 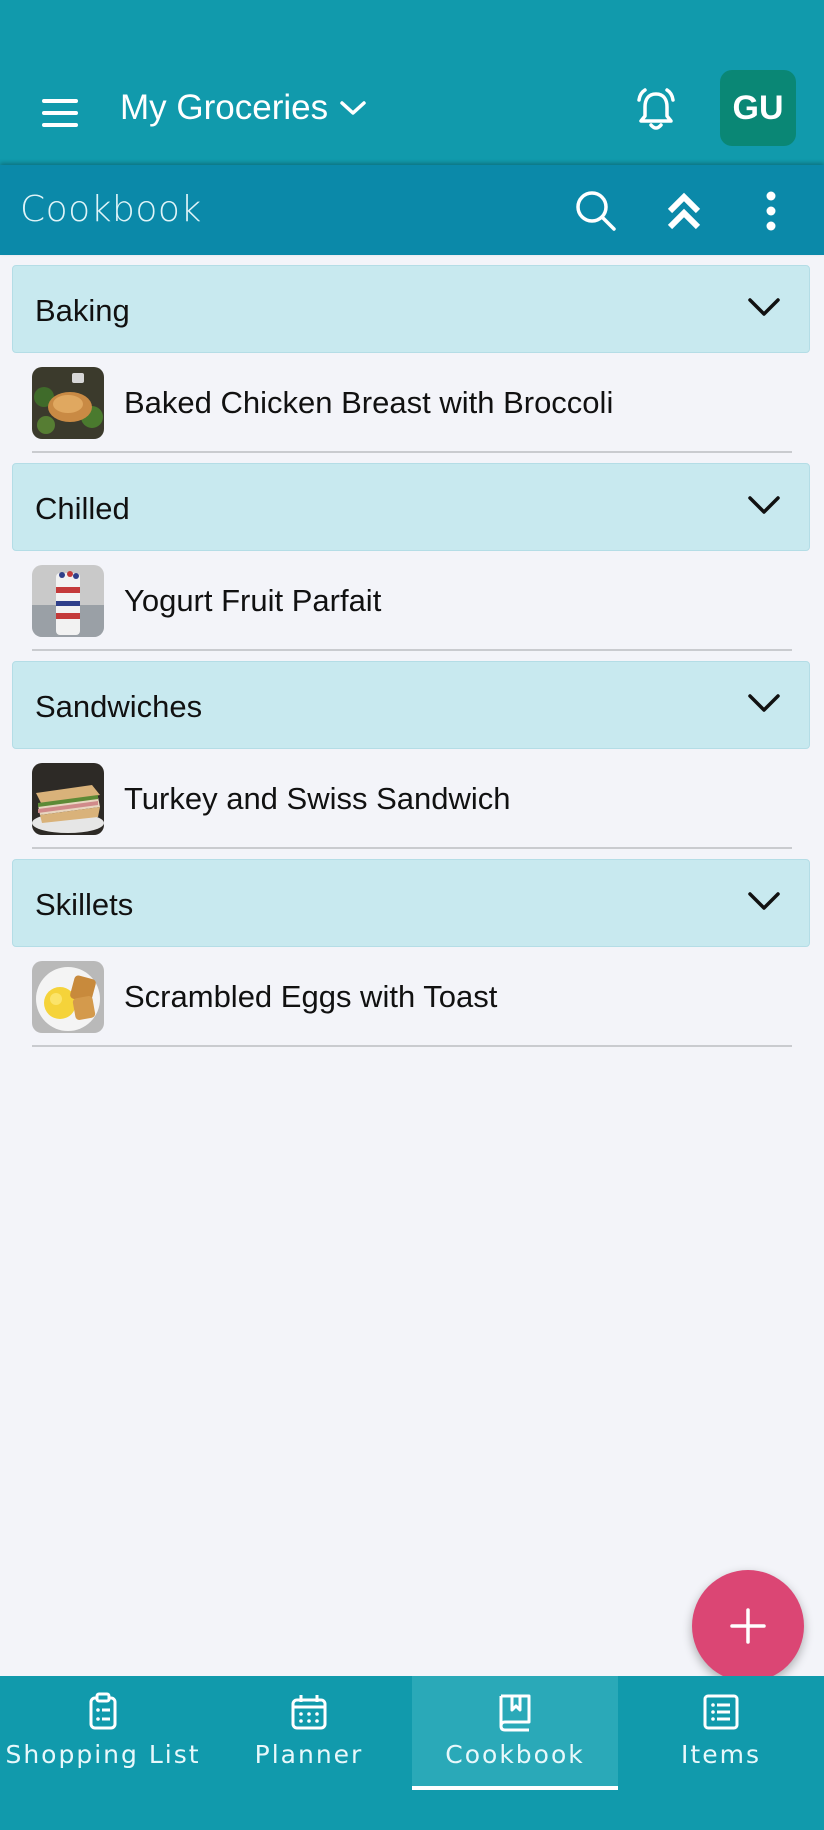 What do you see at coordinates (82, 508) in the screenshot?
I see `group-label: Chilled` at bounding box center [82, 508].